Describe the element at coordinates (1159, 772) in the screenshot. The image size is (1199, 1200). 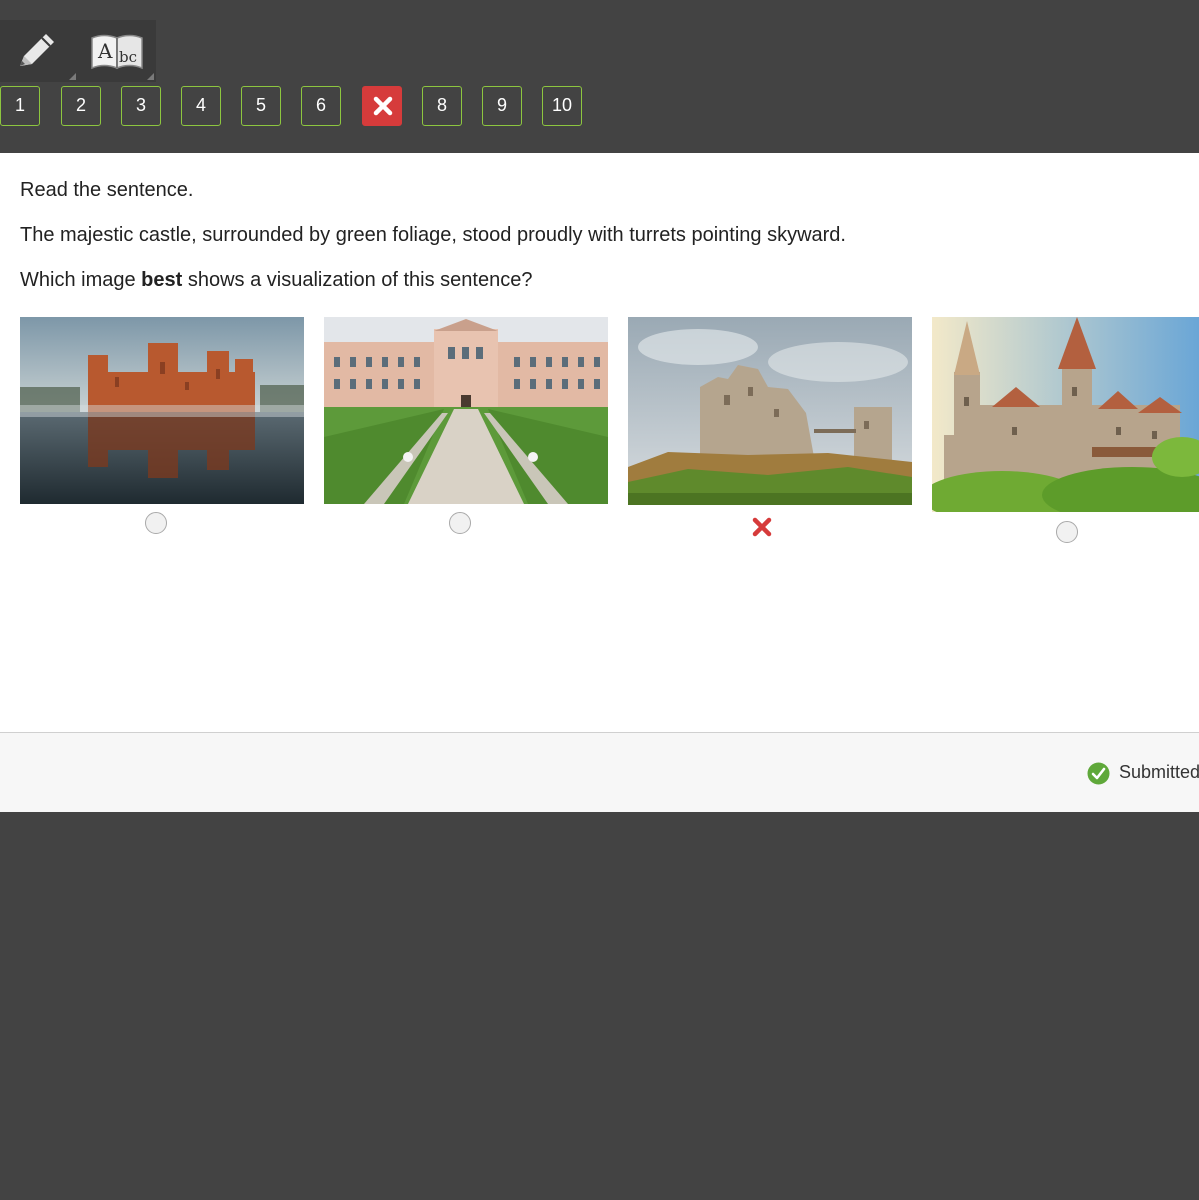
I see `status-label: Submitted` at that location.